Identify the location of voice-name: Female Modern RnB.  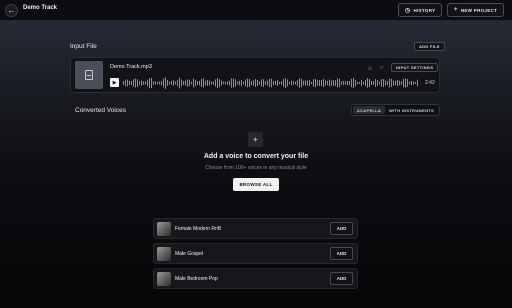
(198, 229).